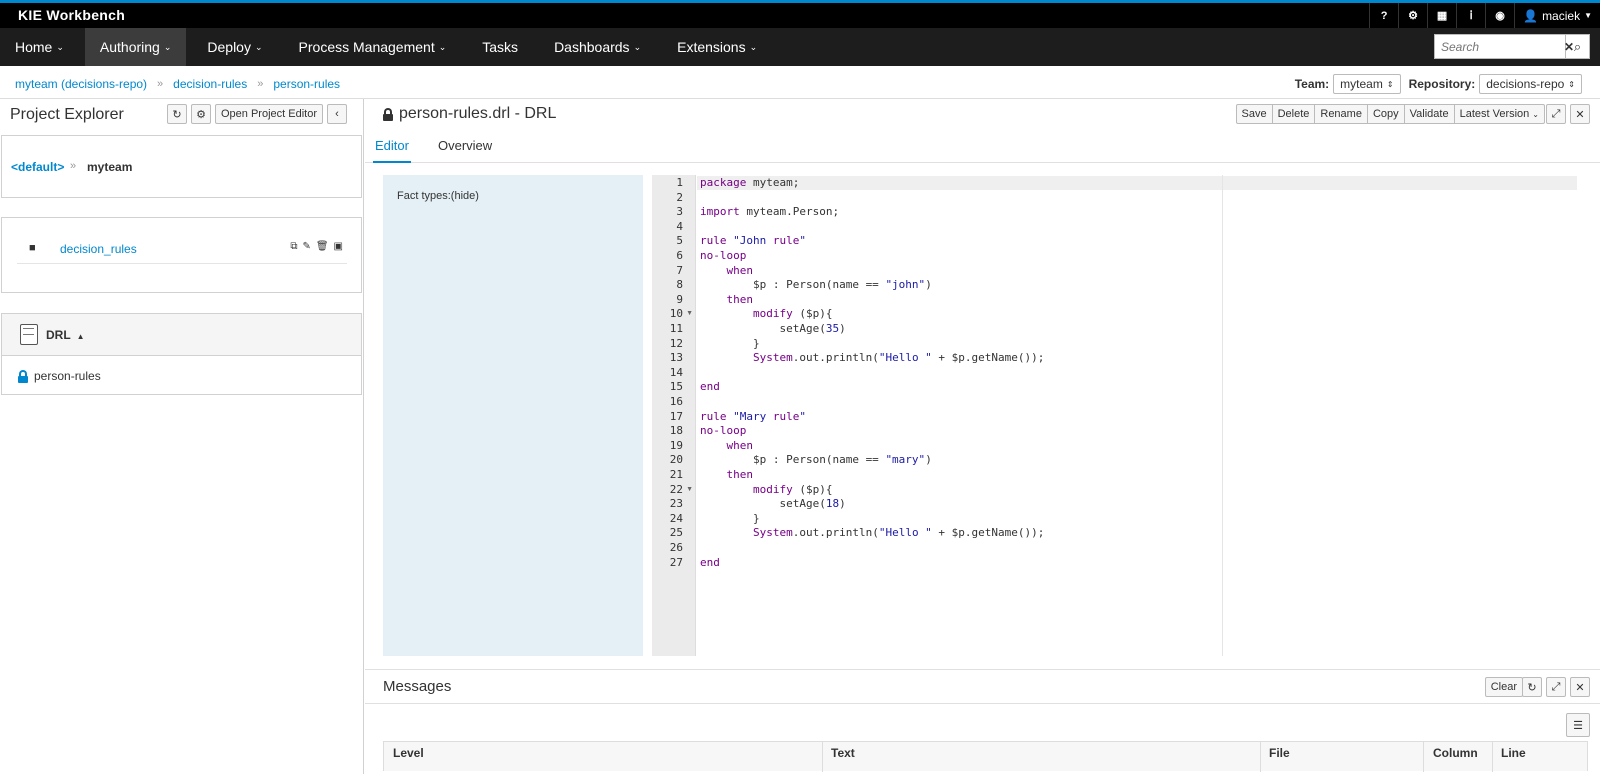 The height and width of the screenshot is (774, 1600). Describe the element at coordinates (597, 47) in the screenshot. I see `nav-dashboards: Dashboards ⌄` at that location.